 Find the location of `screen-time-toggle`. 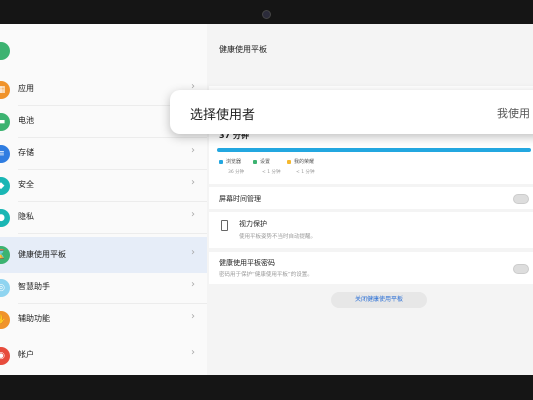

screen-time-toggle is located at coordinates (521, 199).